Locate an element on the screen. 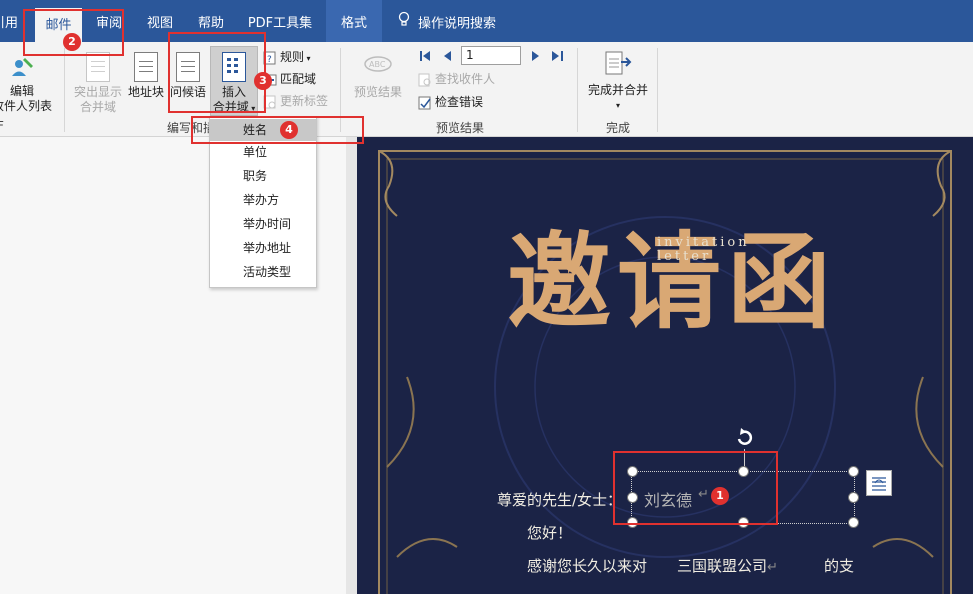 The height and width of the screenshot is (594, 973). invitation-subtitle-2: letter is located at coordinates (684, 256).